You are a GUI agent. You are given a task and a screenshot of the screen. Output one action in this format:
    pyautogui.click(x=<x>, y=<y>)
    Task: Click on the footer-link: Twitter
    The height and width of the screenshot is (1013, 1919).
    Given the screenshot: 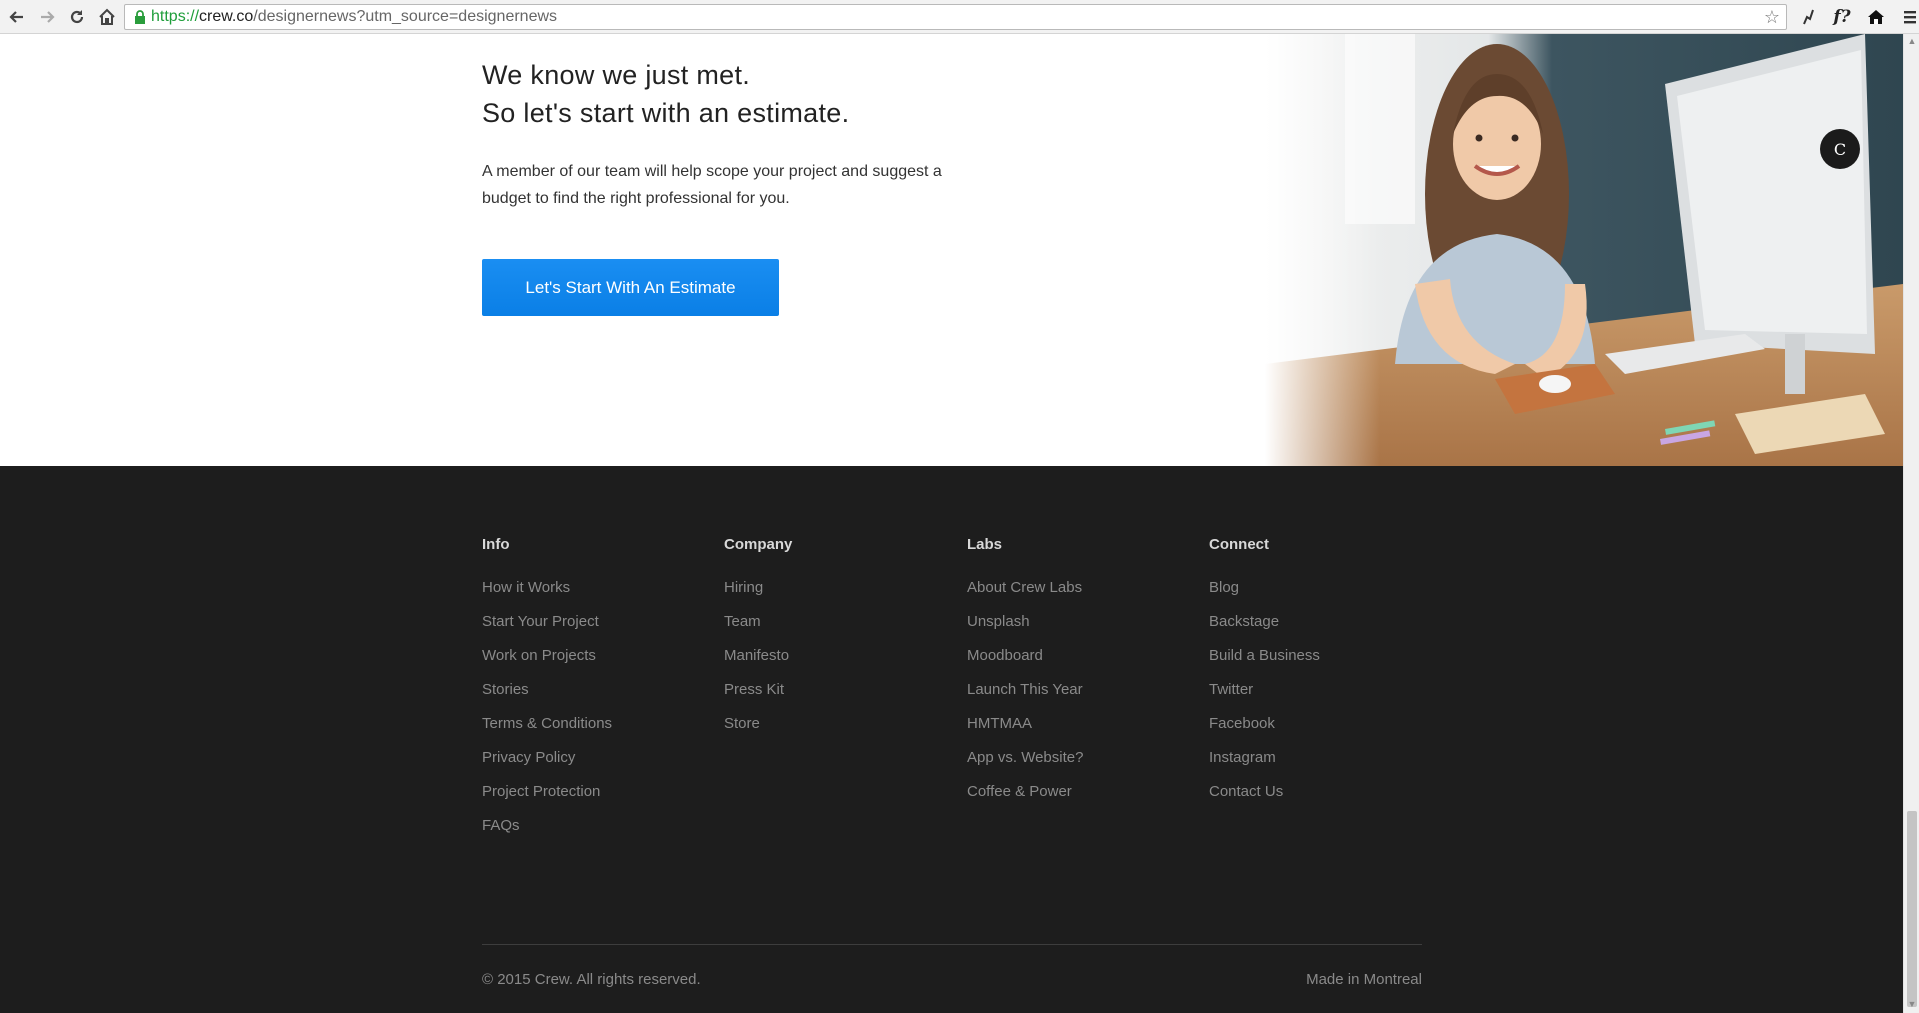 What is the action you would take?
    pyautogui.click(x=1264, y=690)
    